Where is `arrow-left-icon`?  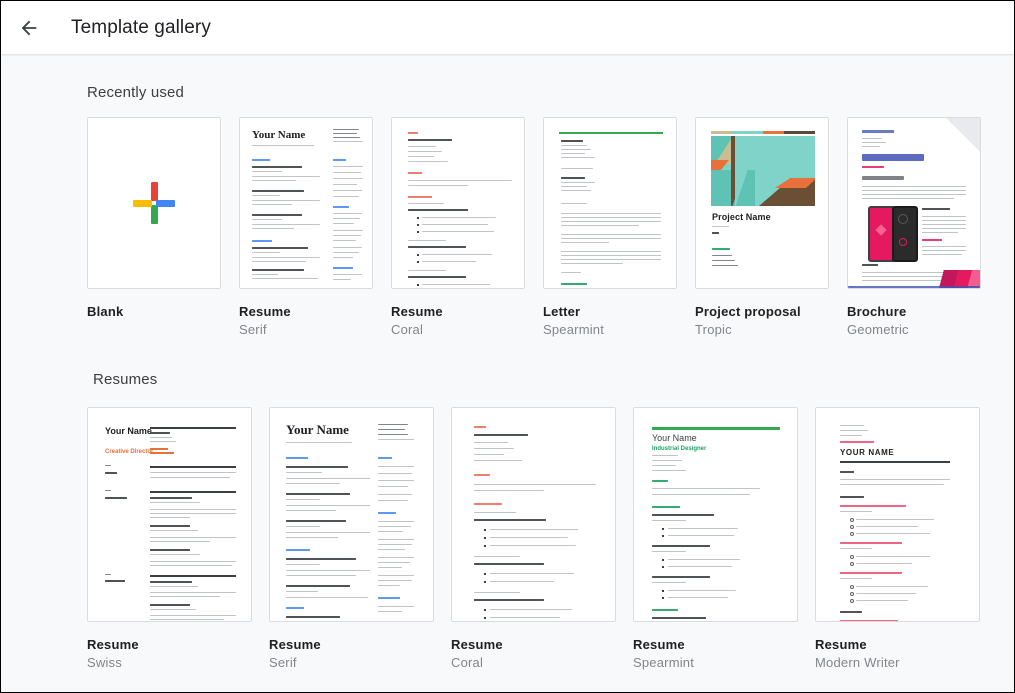 arrow-left-icon is located at coordinates (29, 27).